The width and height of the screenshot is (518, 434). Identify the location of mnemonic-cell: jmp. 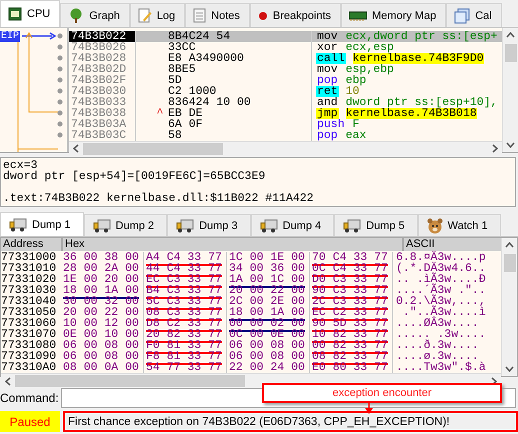
(327, 113).